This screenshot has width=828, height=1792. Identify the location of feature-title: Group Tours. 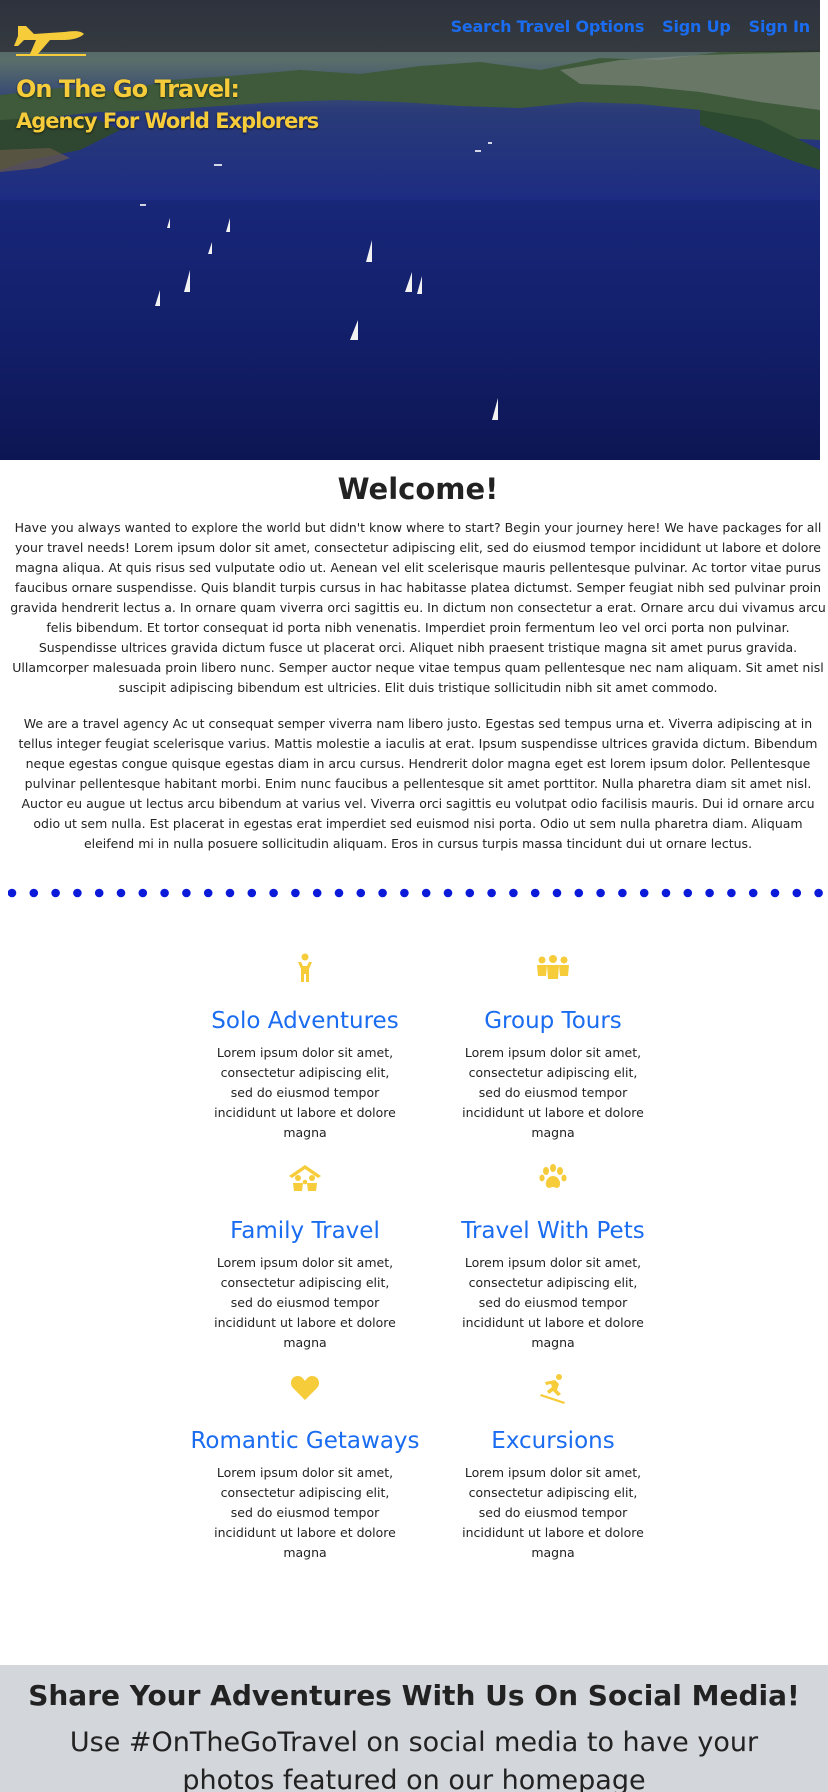
(553, 1021).